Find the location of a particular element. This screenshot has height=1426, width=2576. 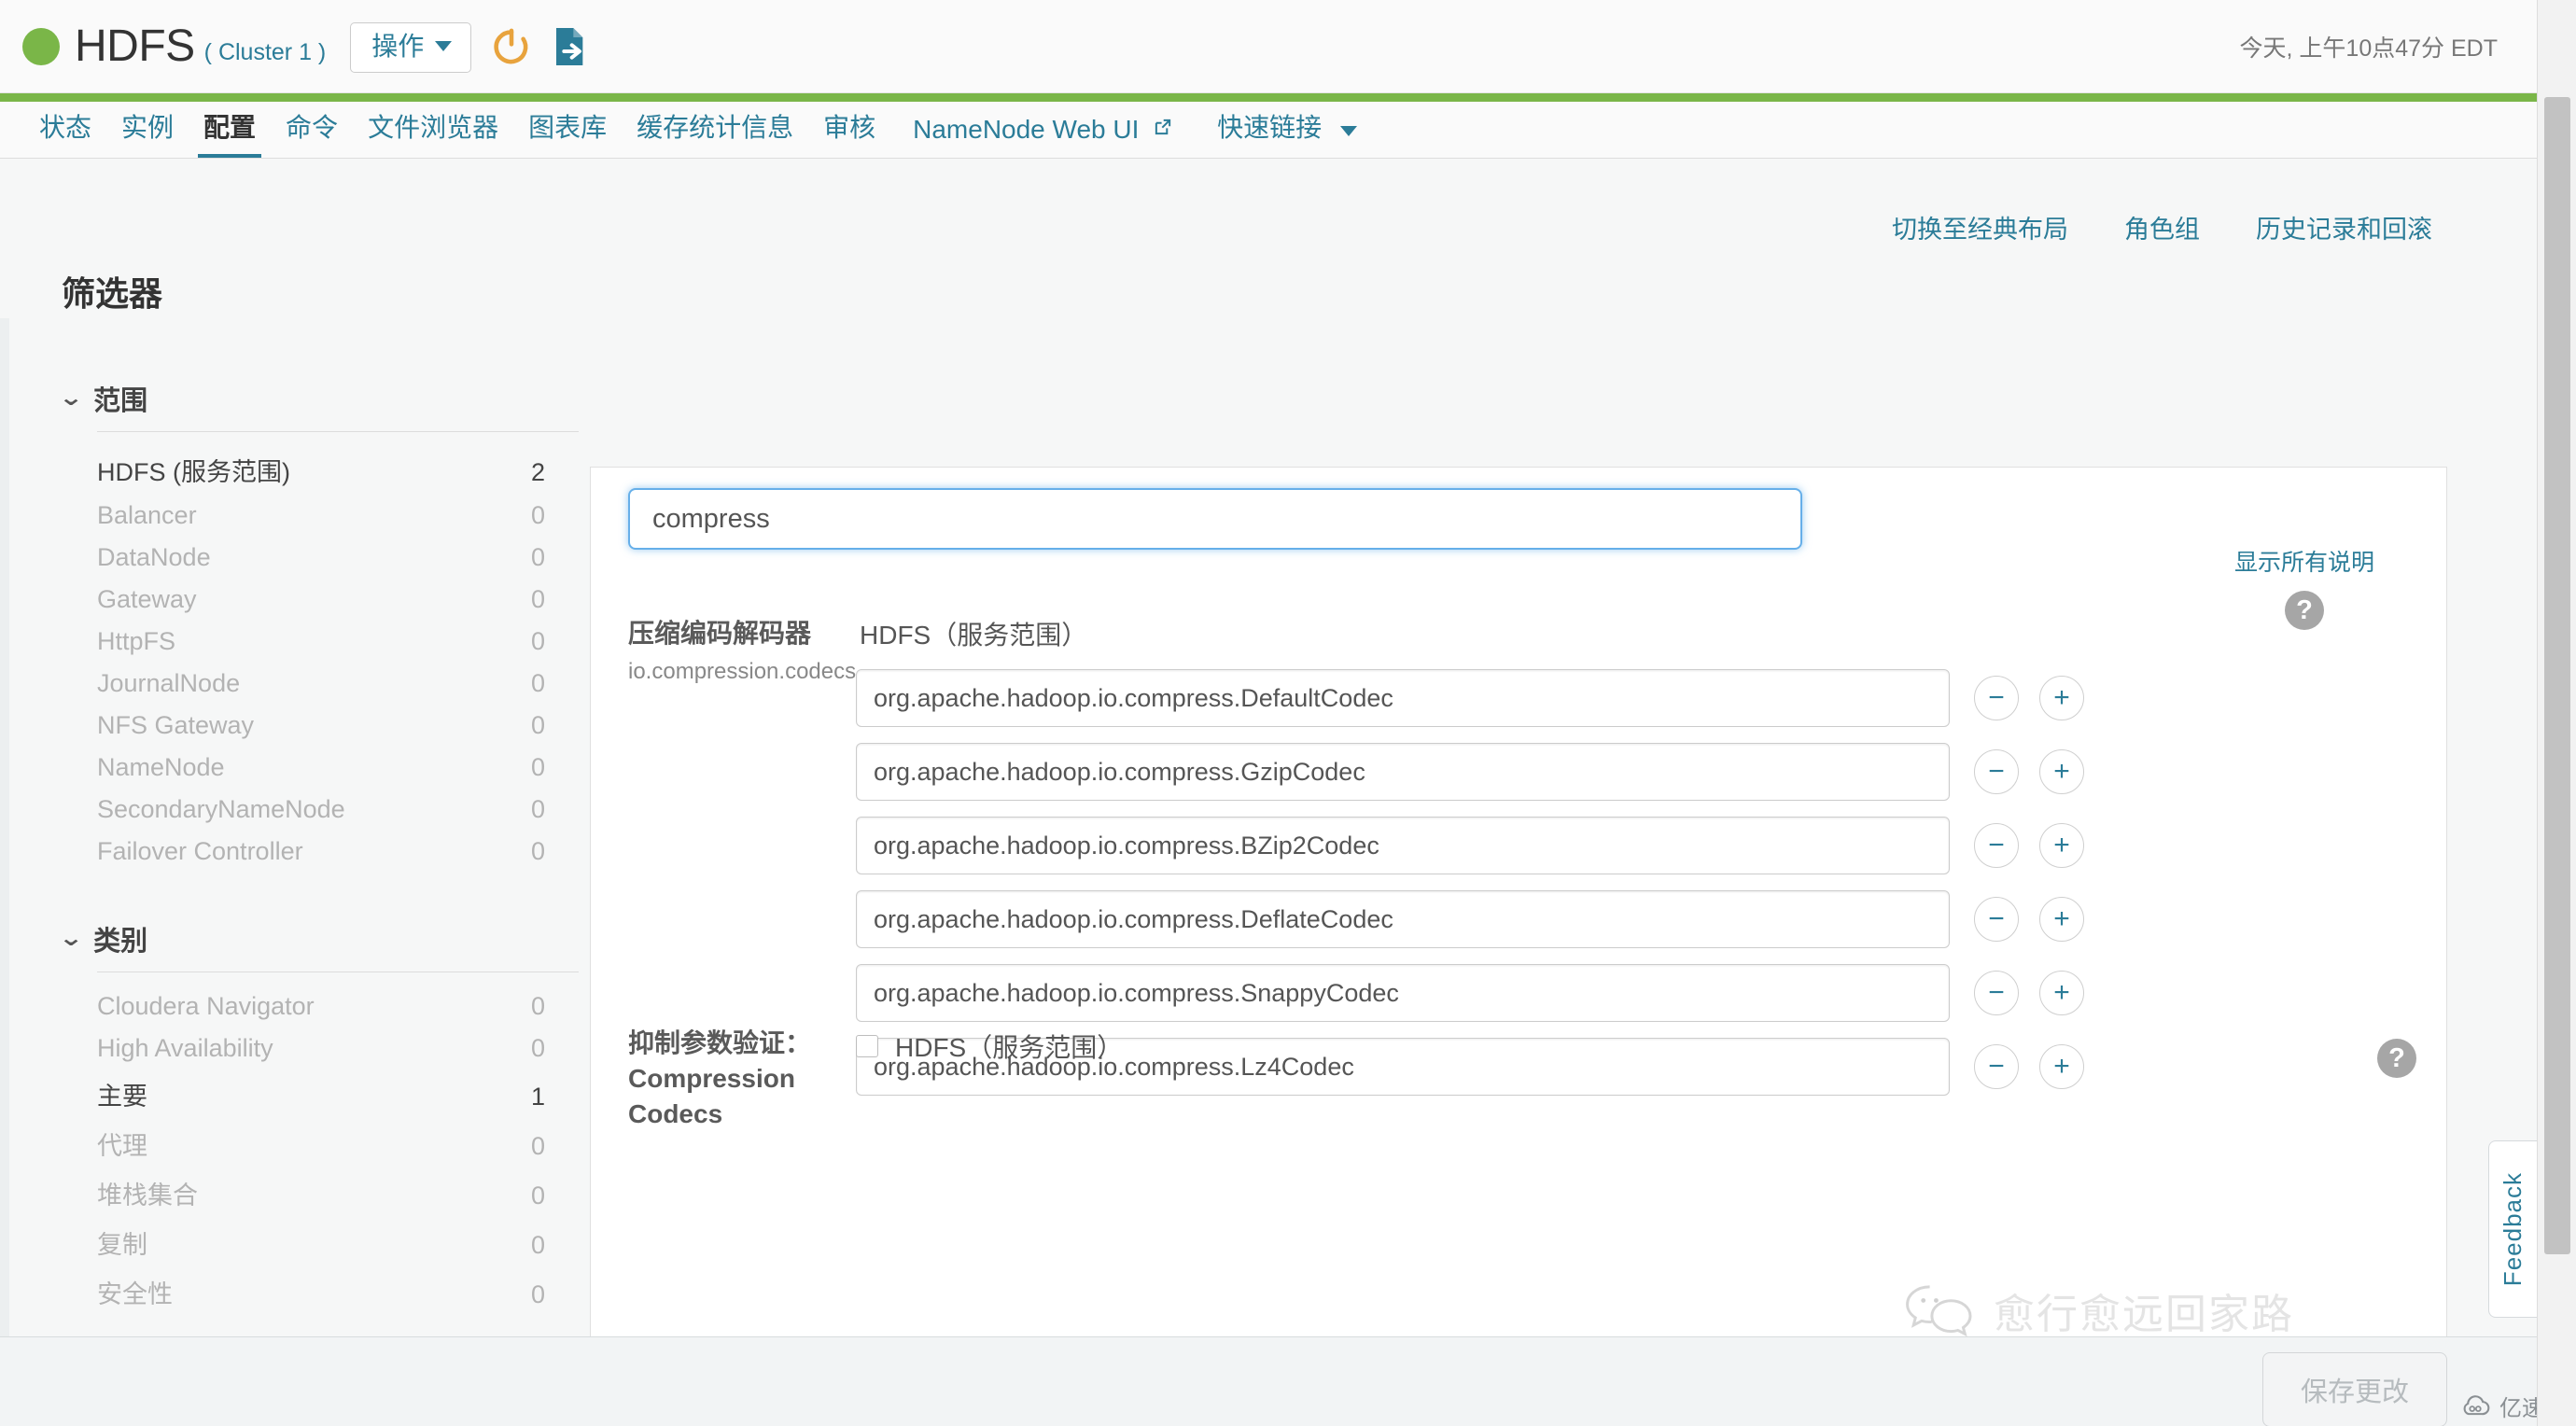

tab-namenode-web-ui: NameNode Web UI is located at coordinates (1042, 136).